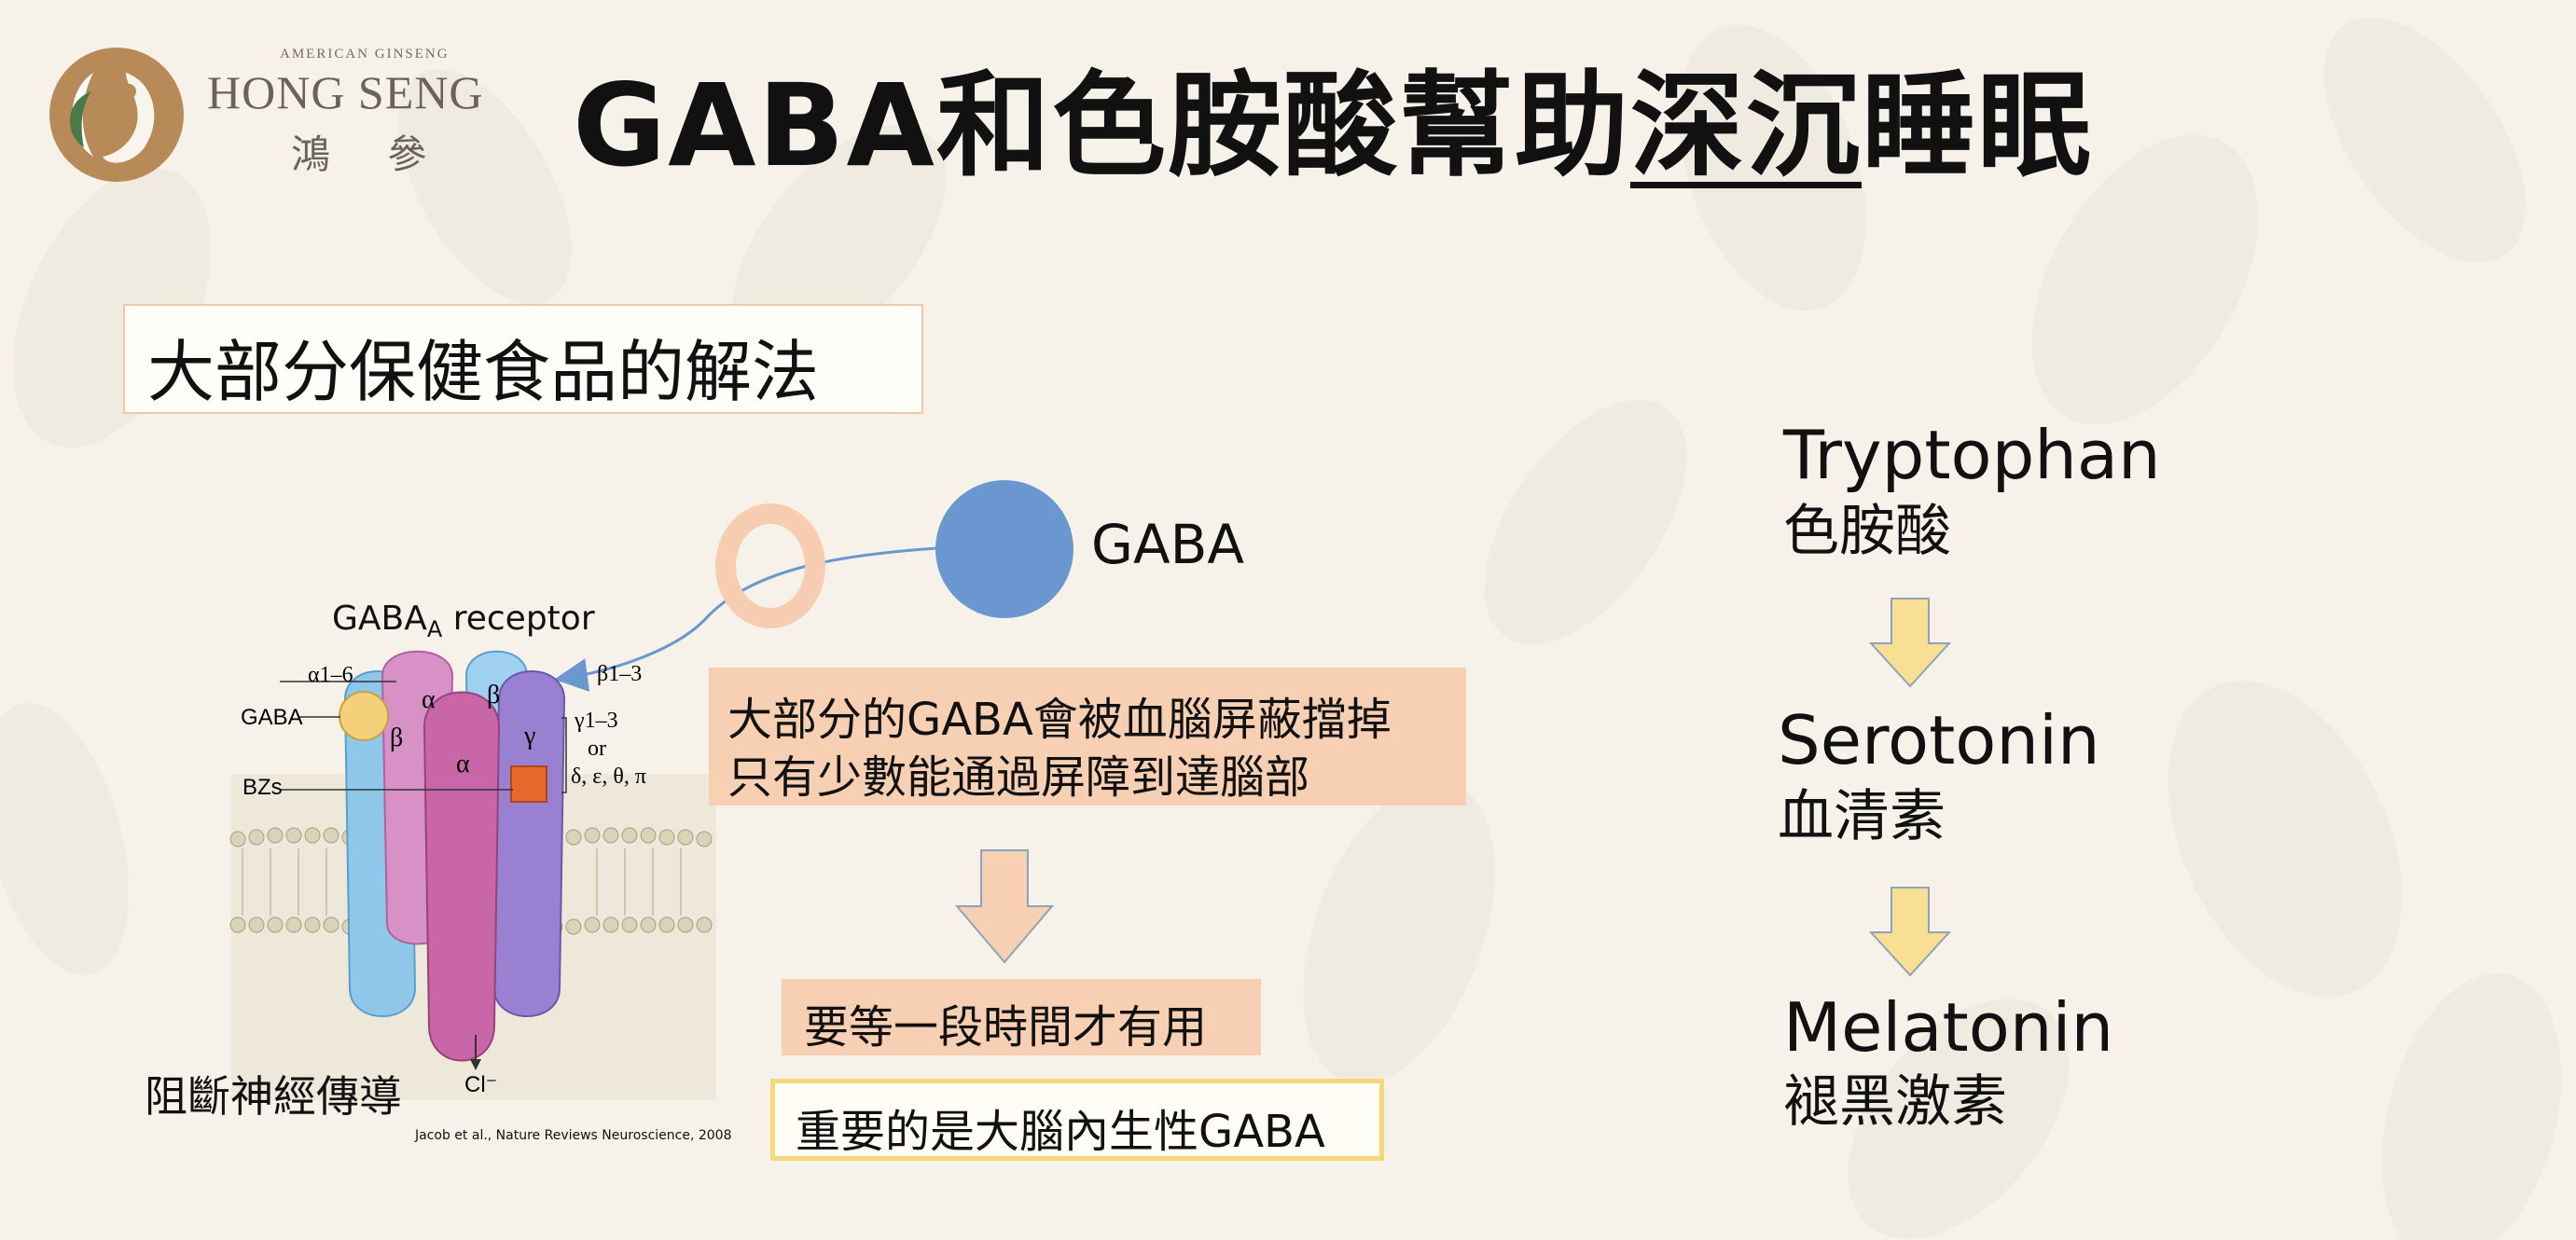  What do you see at coordinates (1004, 906) in the screenshot?
I see `down-arrow-peach` at bounding box center [1004, 906].